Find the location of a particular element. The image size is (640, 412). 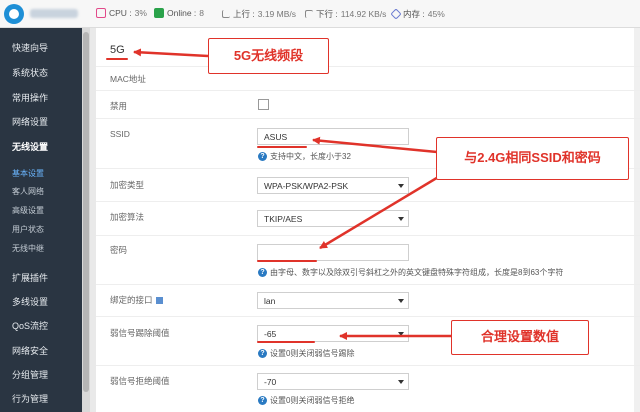

memory-stat: 内存 : 45% is located at coordinates (417, 14).